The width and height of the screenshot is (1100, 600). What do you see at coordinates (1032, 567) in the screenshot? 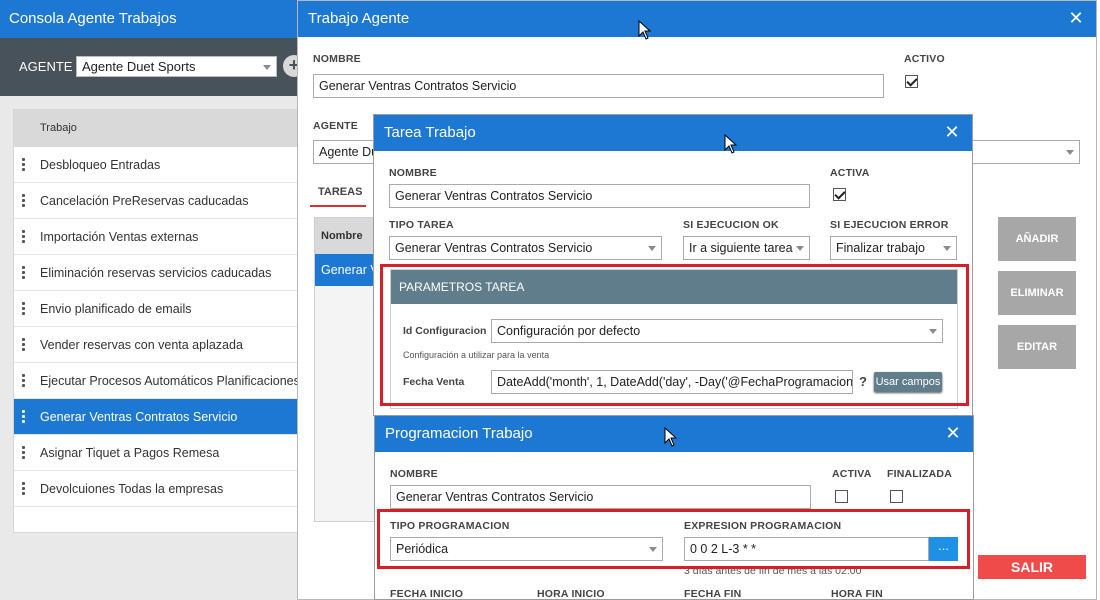
I see `salir-button: SALIR` at bounding box center [1032, 567].